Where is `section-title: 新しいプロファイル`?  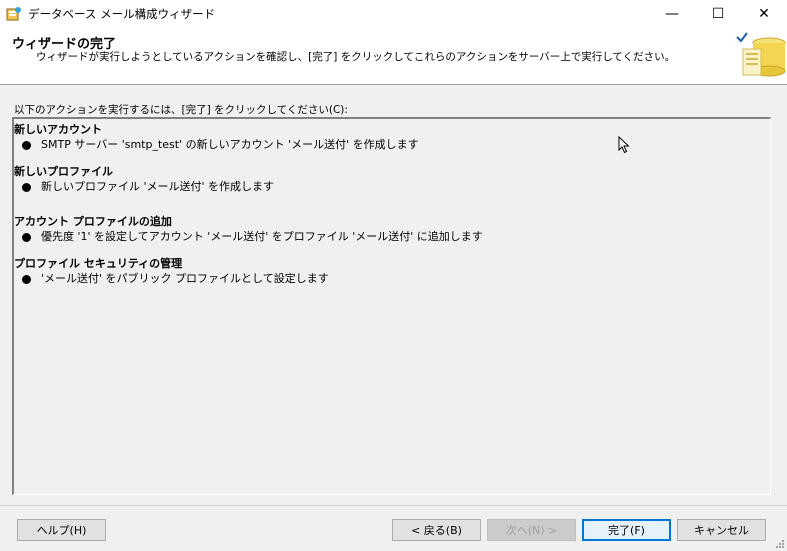 section-title: 新しいプロファイル is located at coordinates (63, 171).